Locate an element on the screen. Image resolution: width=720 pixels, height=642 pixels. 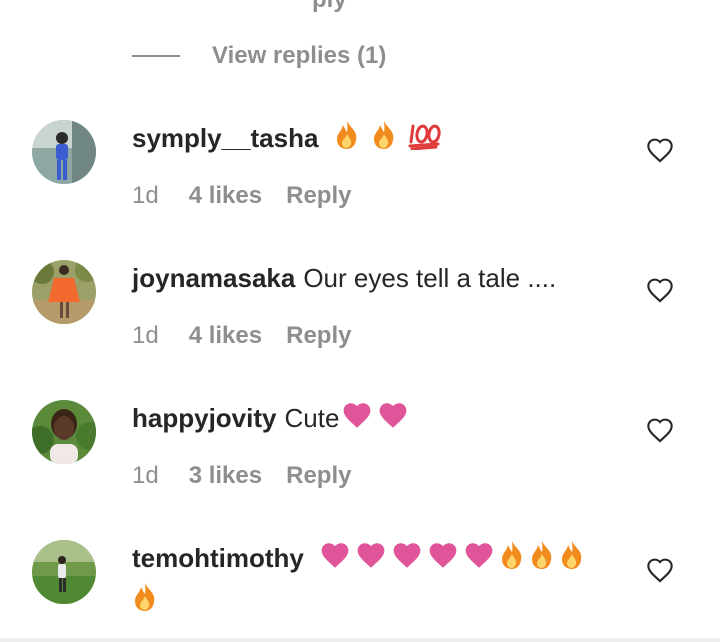
likes-count: 3 likes is located at coordinates (225, 476).